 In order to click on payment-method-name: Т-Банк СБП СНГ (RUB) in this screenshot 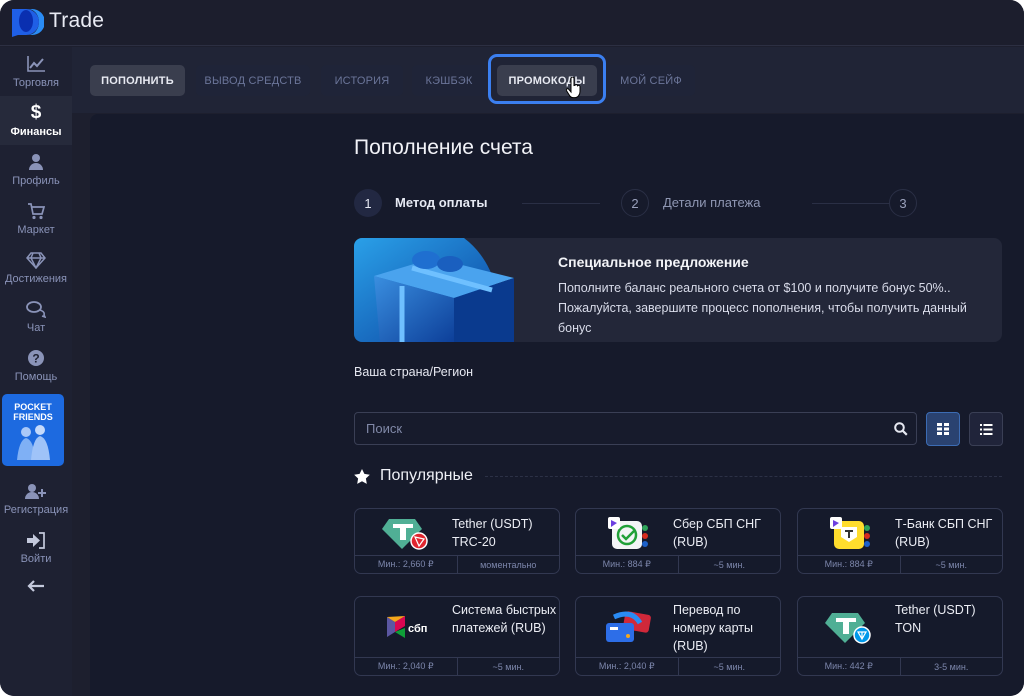, I will do `click(944, 533)`.